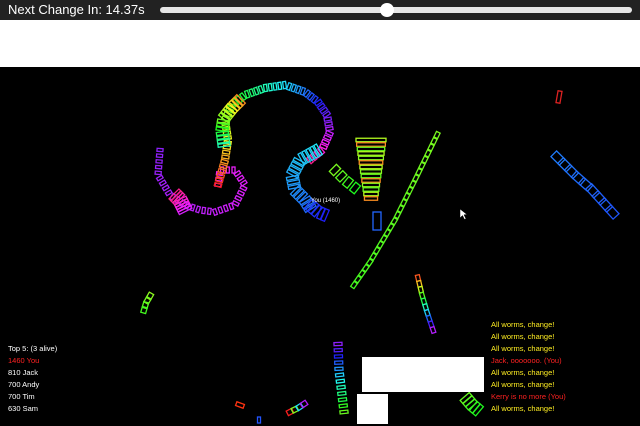 This screenshot has height=426, width=640. I want to click on header-spacer, so click(320, 43).